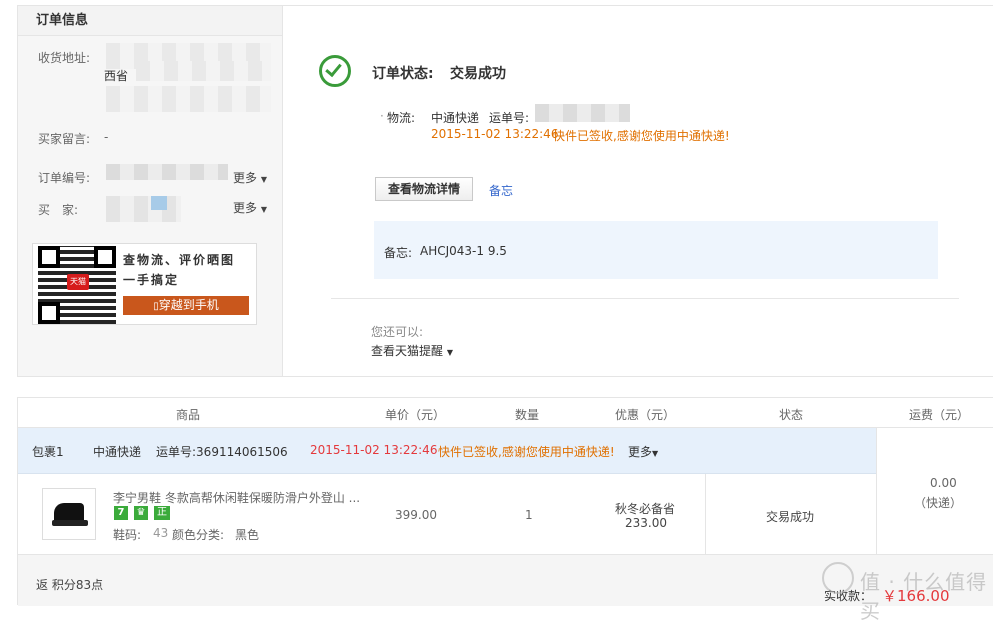 The image size is (993, 624). I want to click on address-label: 收货地址:, so click(64, 58).